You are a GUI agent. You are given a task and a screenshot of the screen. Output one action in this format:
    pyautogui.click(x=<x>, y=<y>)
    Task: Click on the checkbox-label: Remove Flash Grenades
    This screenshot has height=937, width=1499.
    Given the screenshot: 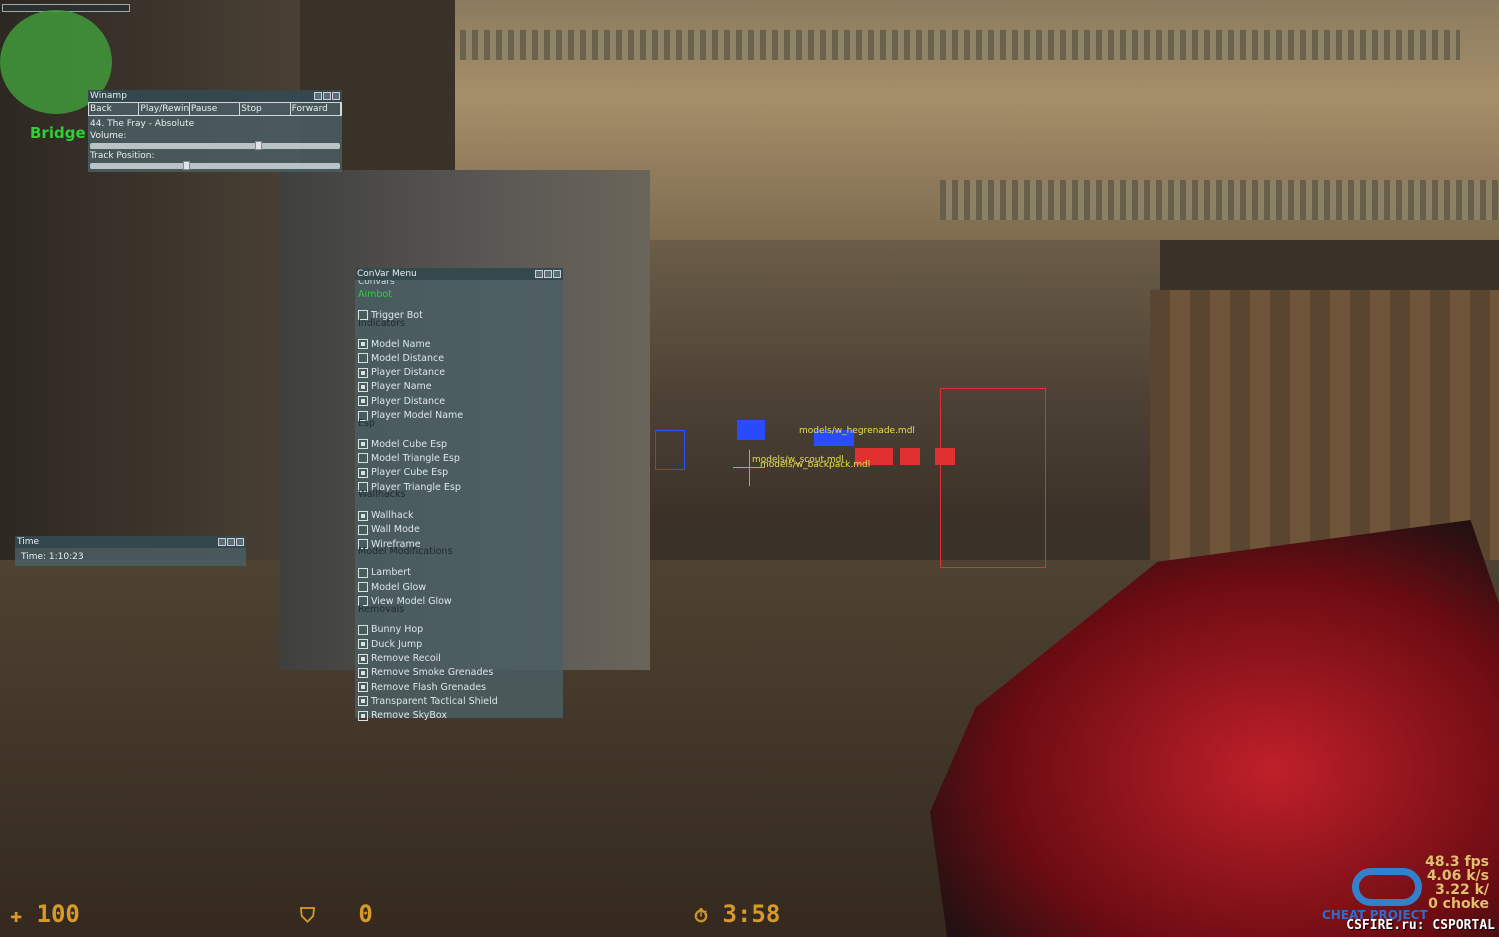 What is the action you would take?
    pyautogui.click(x=429, y=687)
    